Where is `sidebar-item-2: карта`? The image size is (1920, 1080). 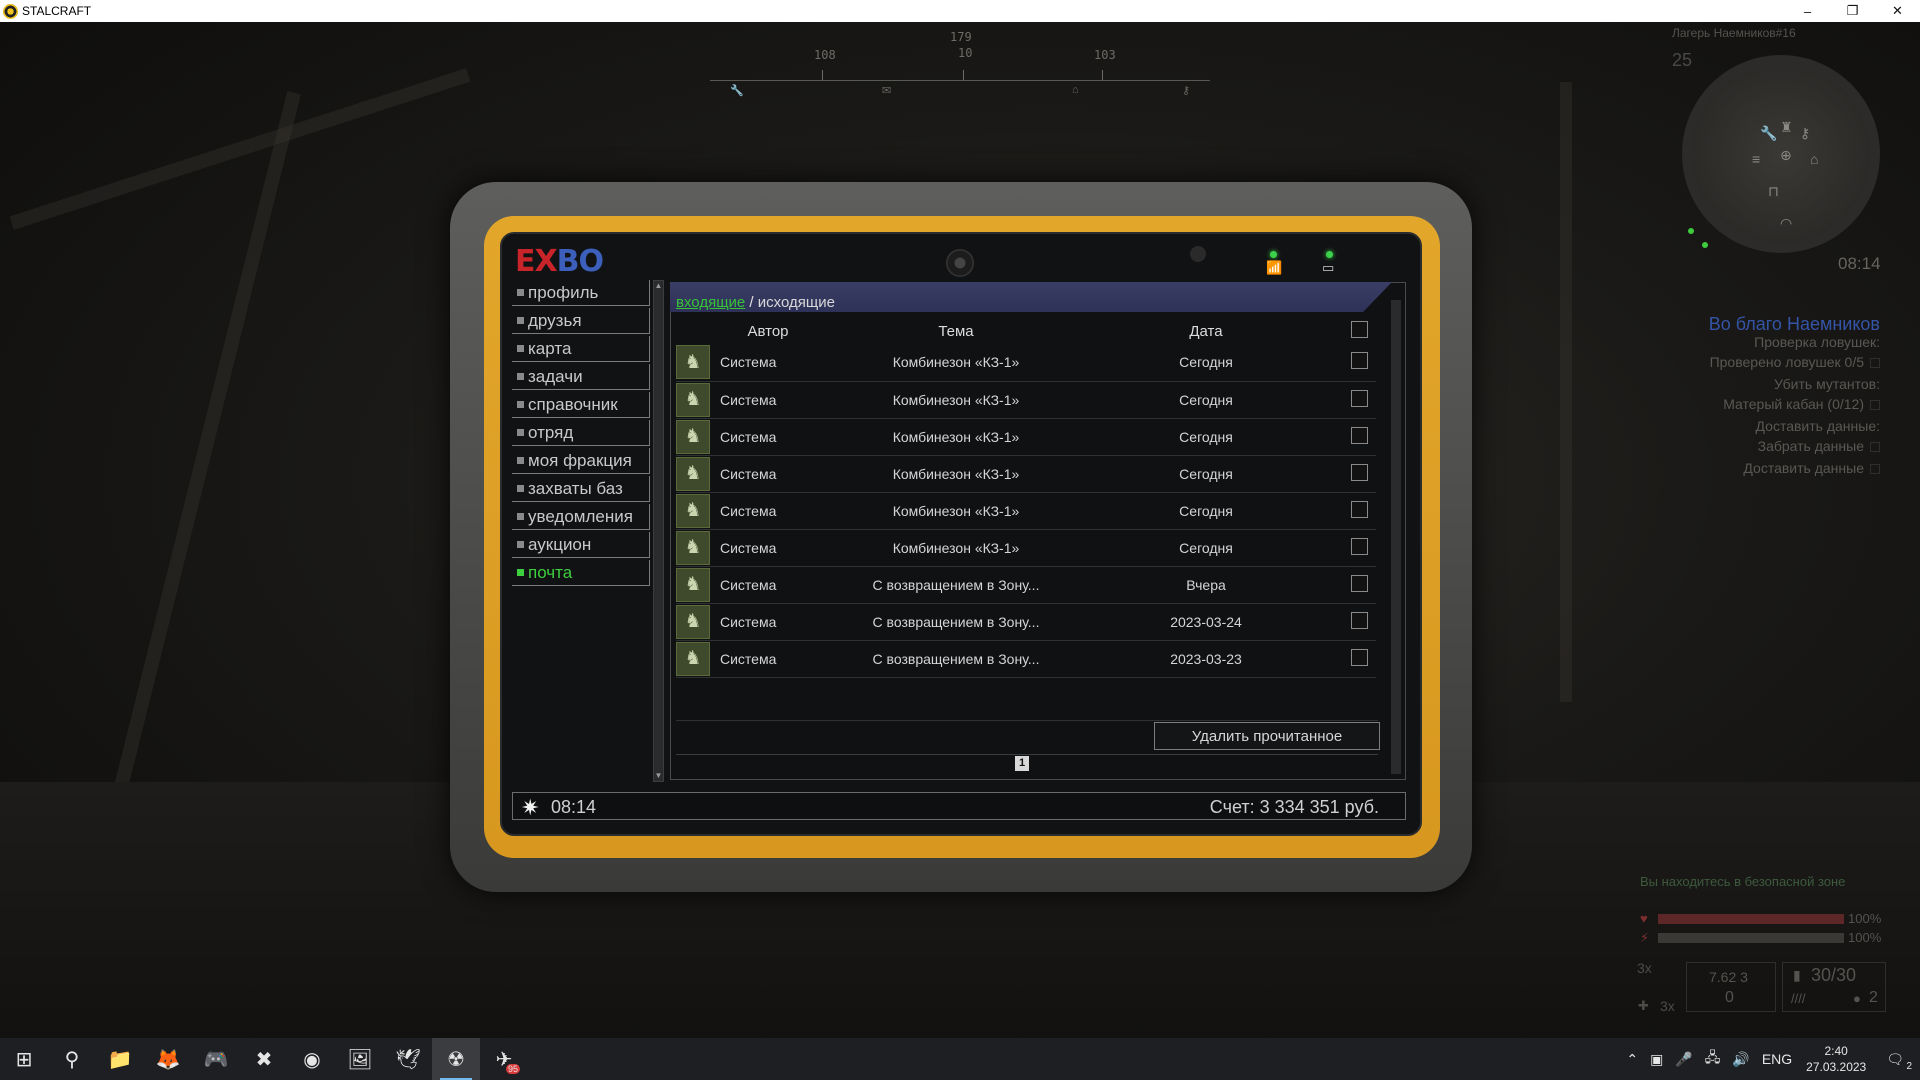
sidebar-item-2: карта is located at coordinates (581, 349).